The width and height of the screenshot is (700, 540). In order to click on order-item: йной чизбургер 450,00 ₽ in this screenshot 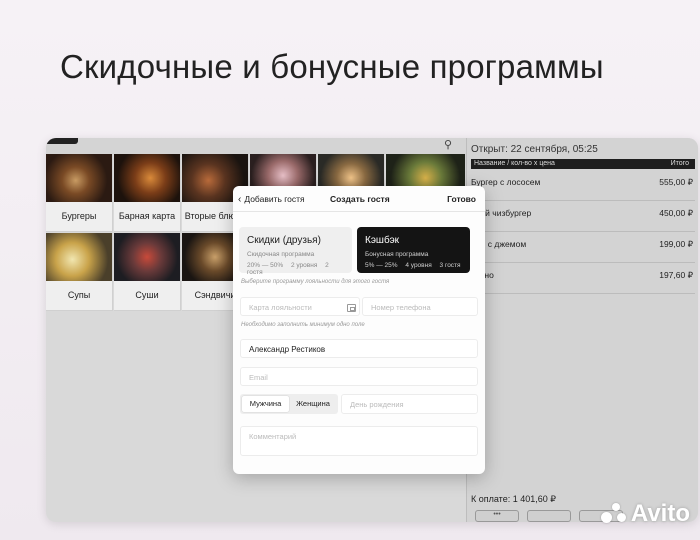, I will do `click(583, 217)`.